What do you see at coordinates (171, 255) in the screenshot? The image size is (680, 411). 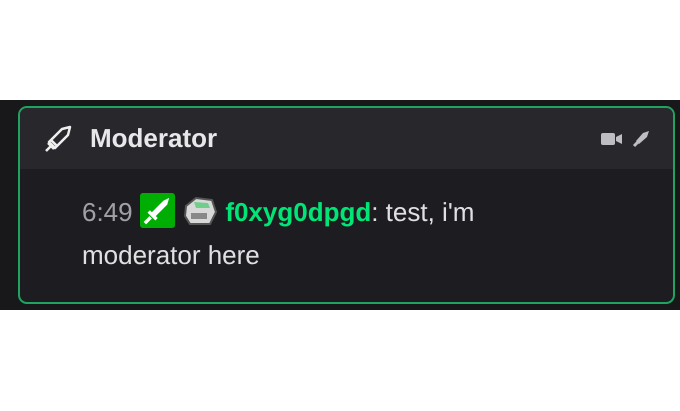 I see `message-text: moderator here` at bounding box center [171, 255].